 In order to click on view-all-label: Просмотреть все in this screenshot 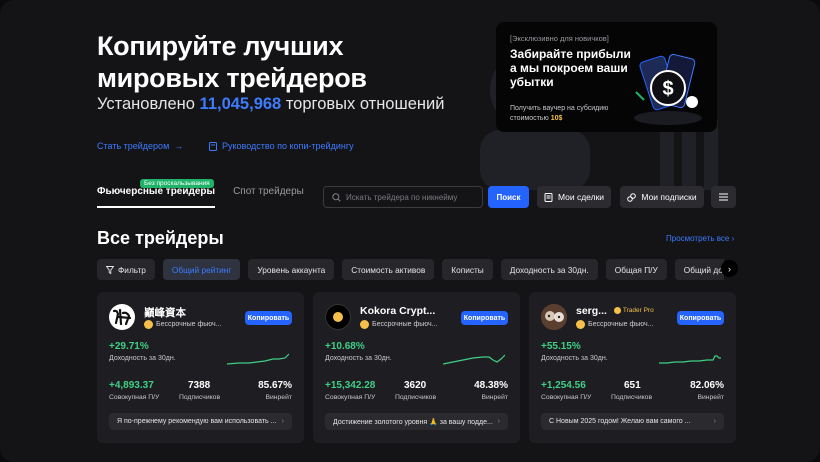, I will do `click(698, 238)`.